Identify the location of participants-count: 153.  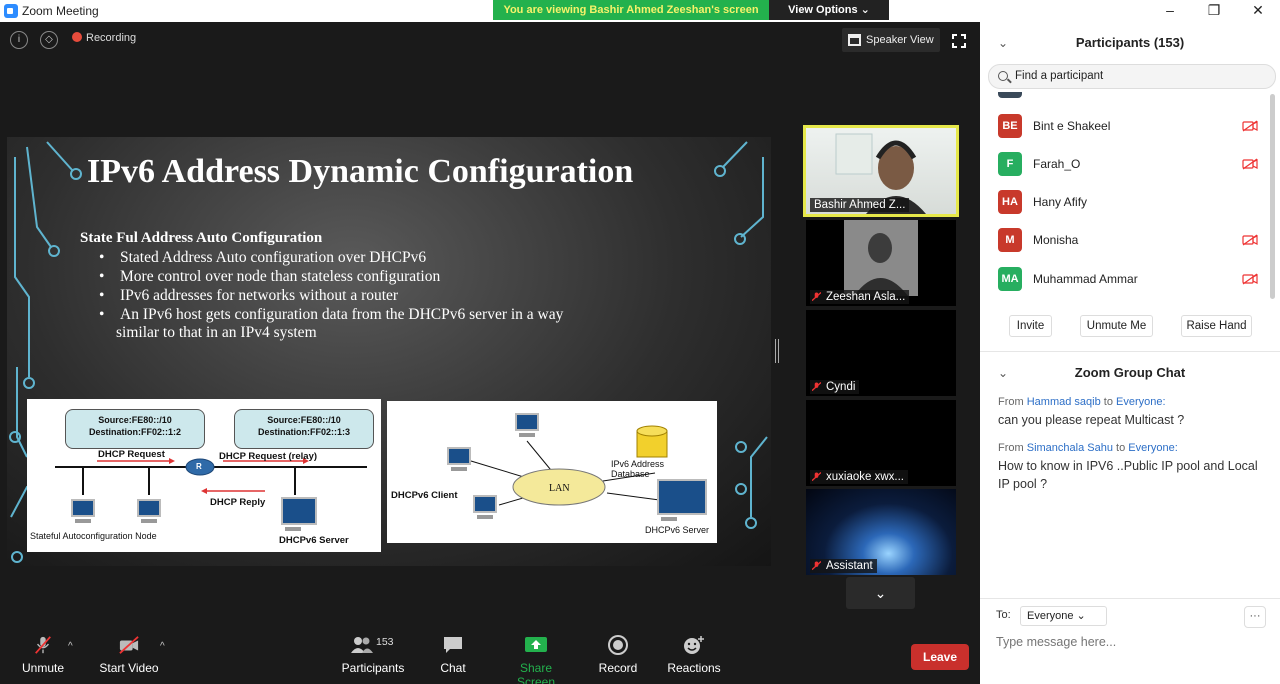
(385, 642).